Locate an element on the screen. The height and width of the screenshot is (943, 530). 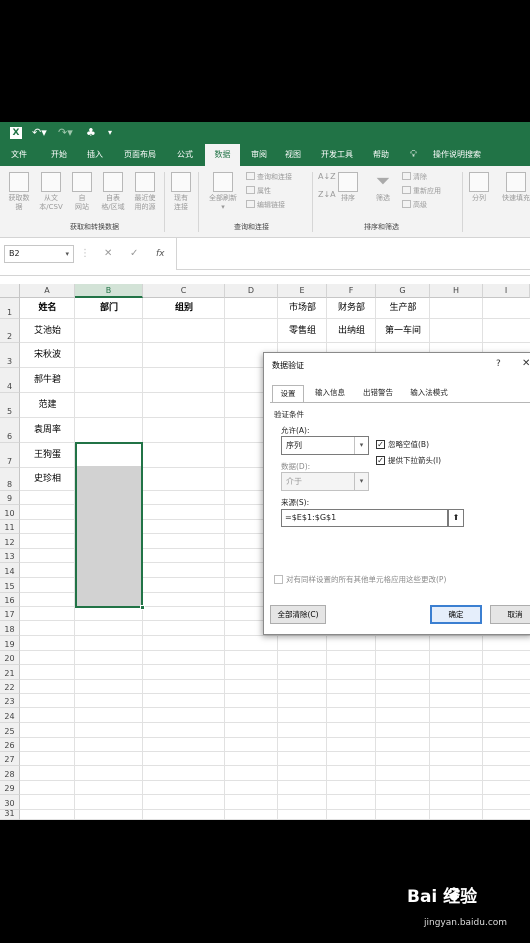
data-select: 介于 ▾ is located at coordinates (325, 481).